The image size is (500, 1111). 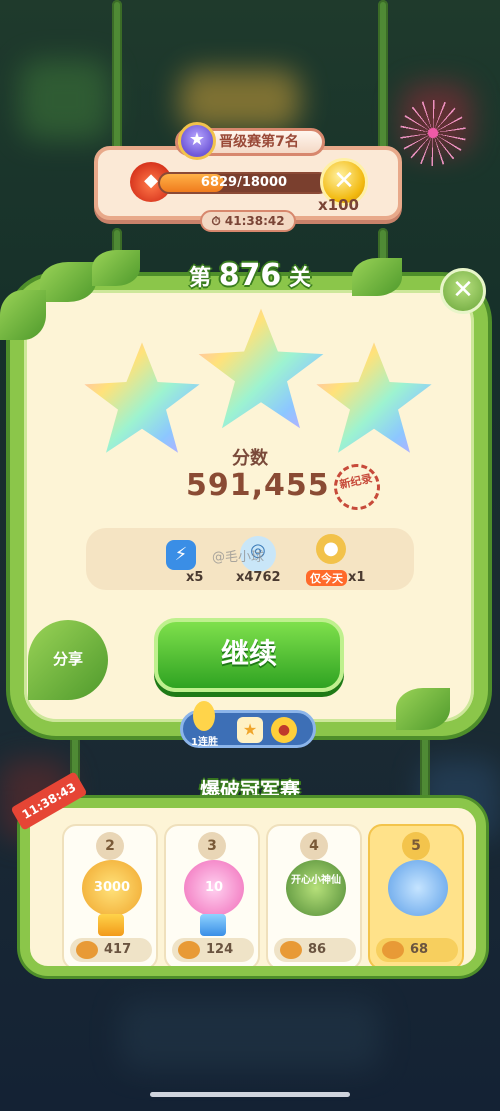 What do you see at coordinates (195, 577) in the screenshot?
I see `lightning-count: x5` at bounding box center [195, 577].